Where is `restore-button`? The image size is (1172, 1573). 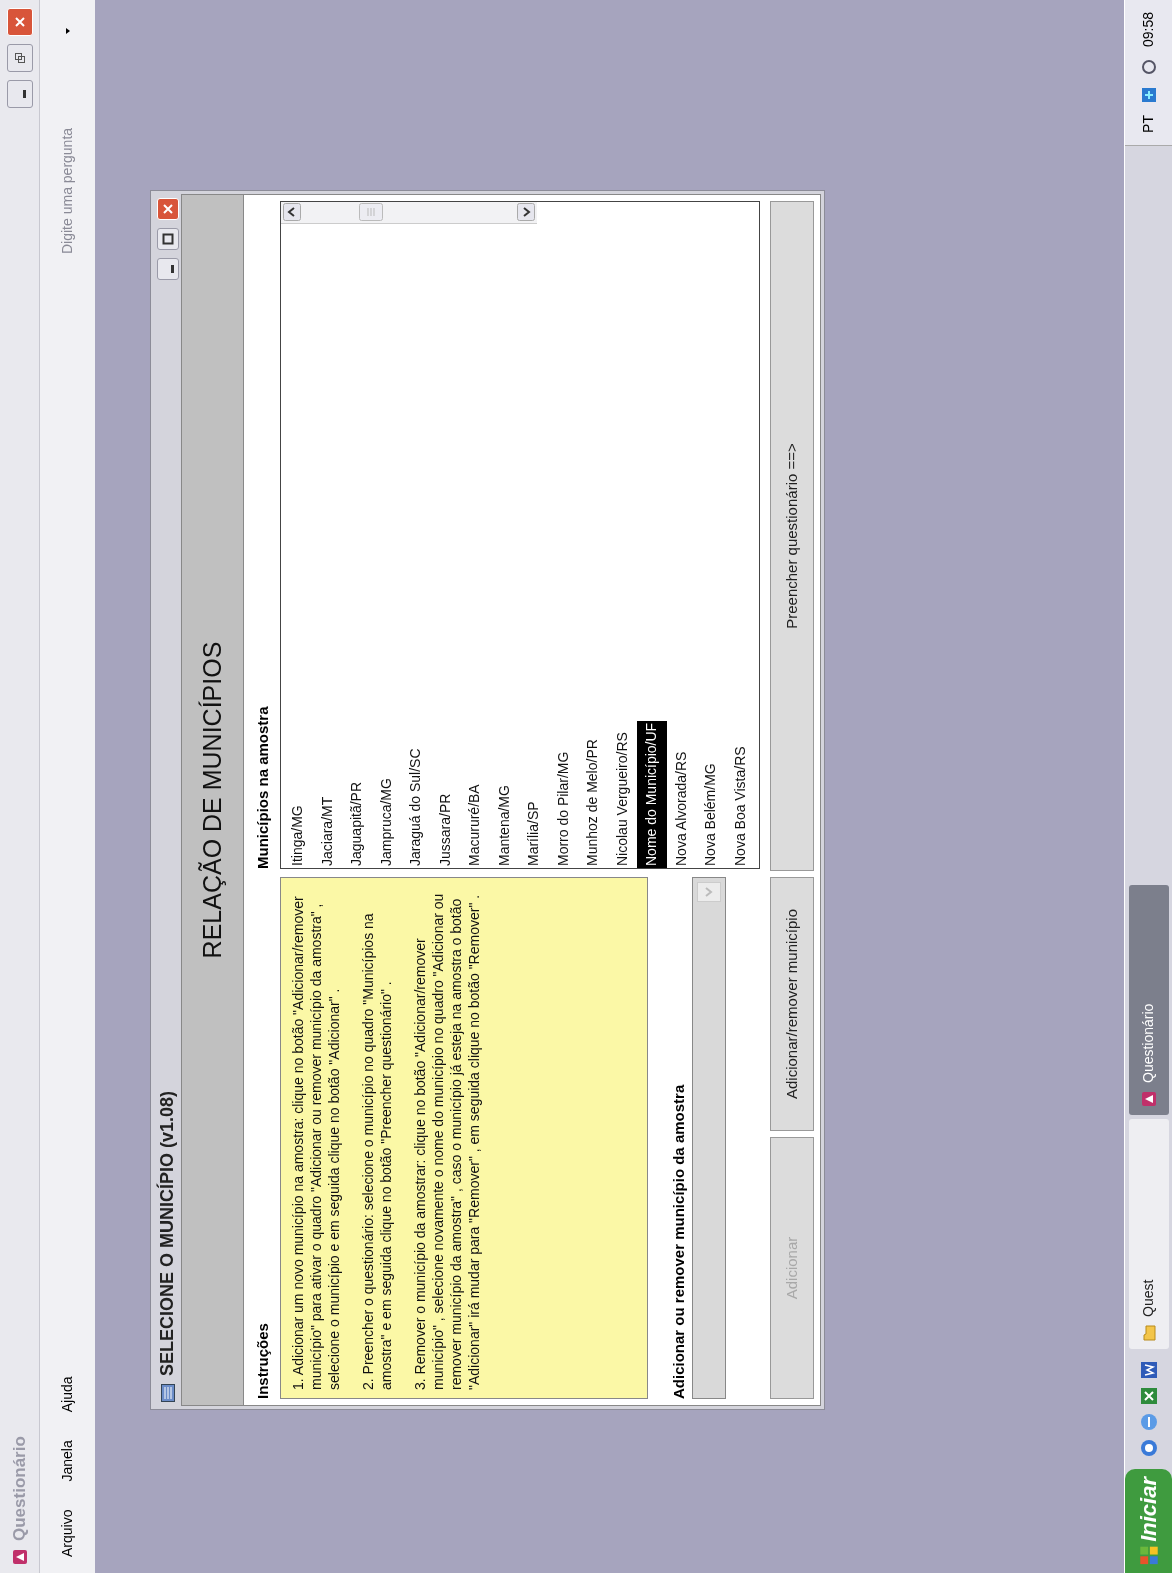 restore-button is located at coordinates (19, 58).